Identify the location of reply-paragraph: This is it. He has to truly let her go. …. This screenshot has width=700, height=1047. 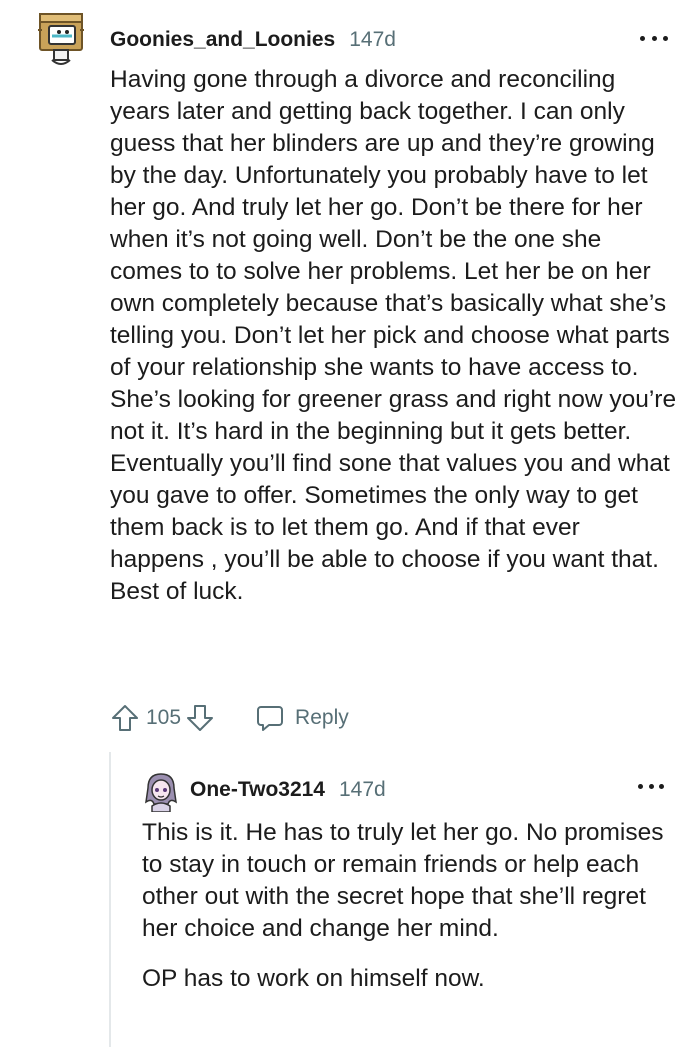
(403, 880).